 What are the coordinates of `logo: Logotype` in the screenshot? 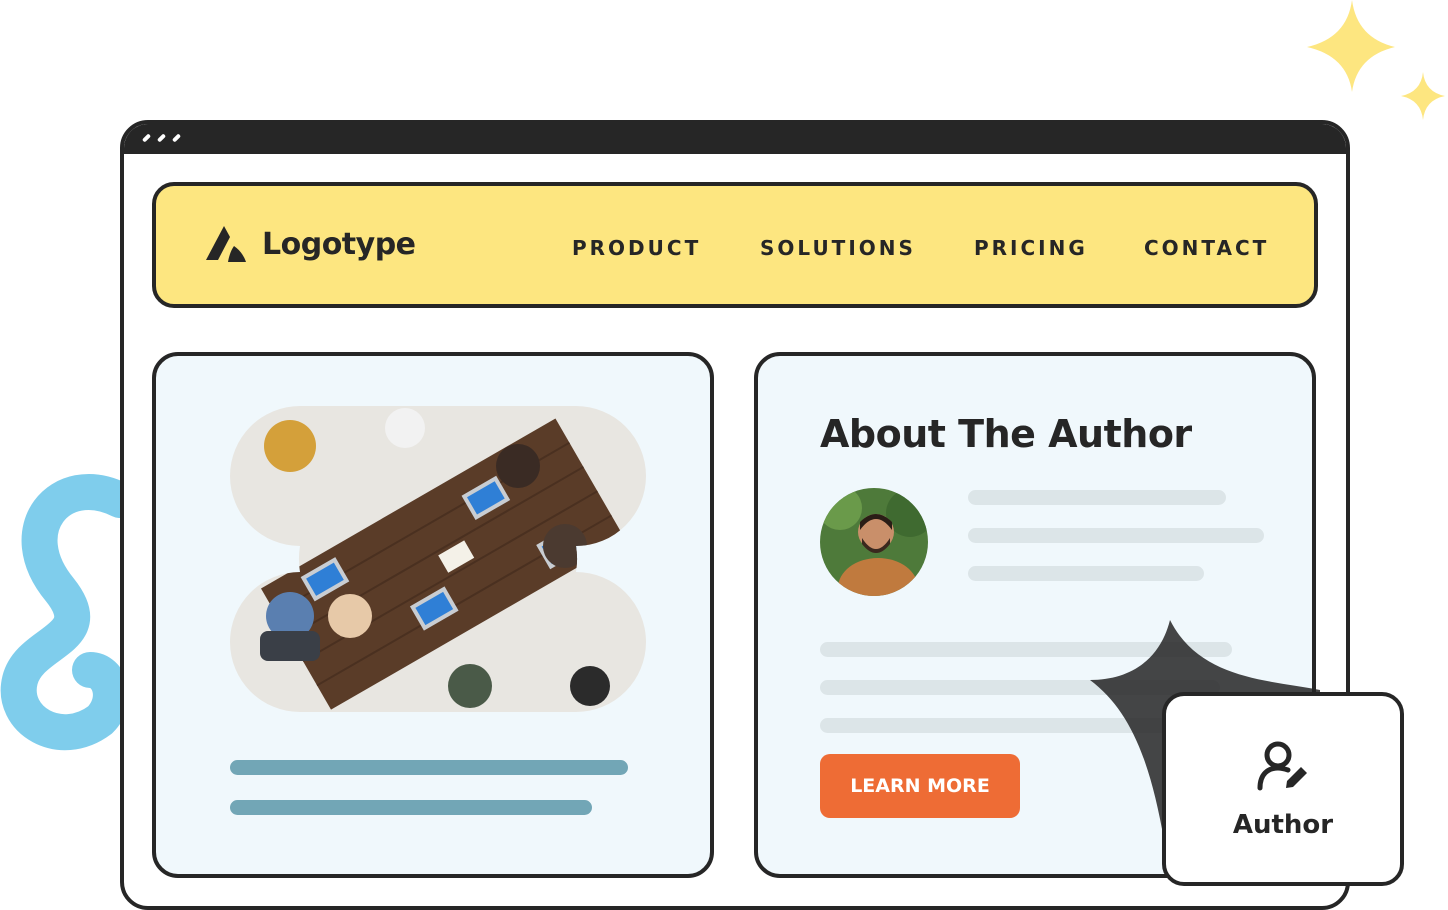 It's located at (310, 244).